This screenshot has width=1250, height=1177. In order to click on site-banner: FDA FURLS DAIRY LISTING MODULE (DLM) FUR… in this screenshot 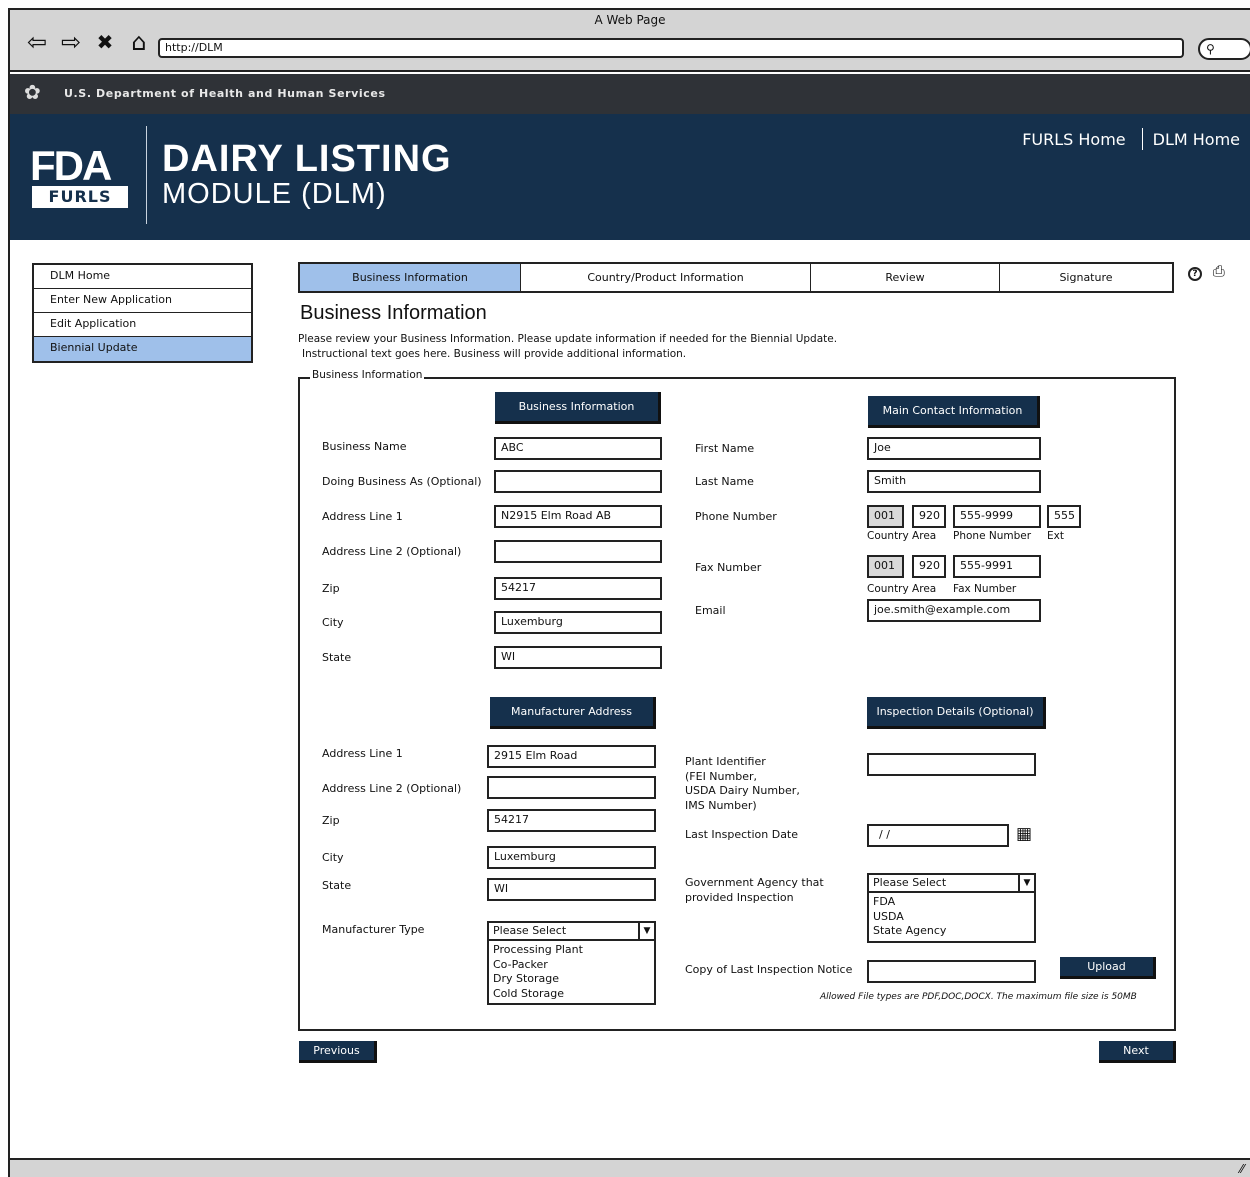, I will do `click(630, 177)`.